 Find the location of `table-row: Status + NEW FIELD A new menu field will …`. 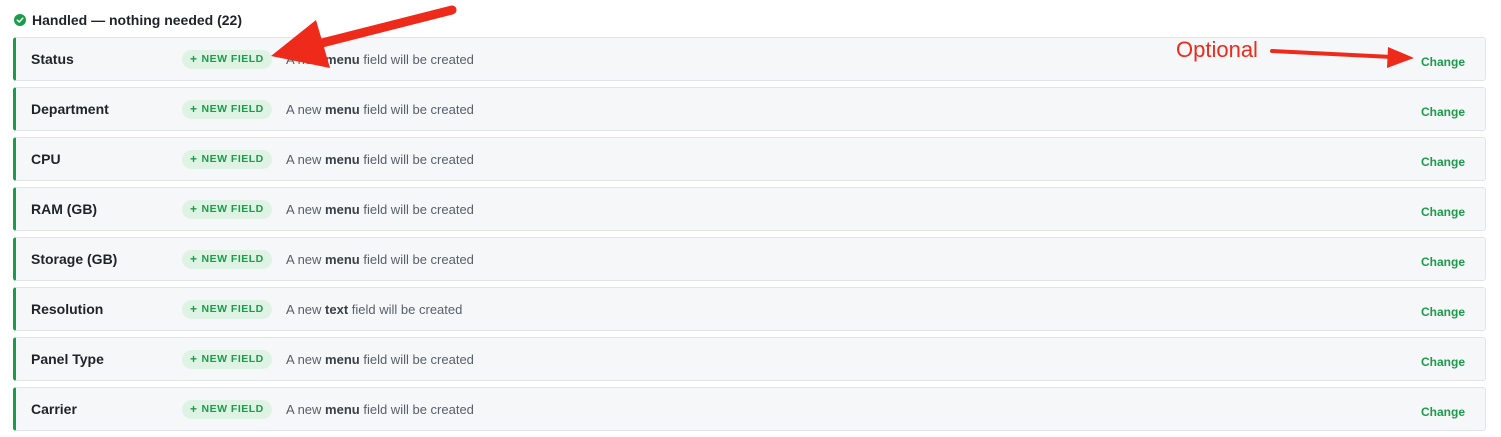

table-row: Status + NEW FIELD A new menu field will … is located at coordinates (749, 59).